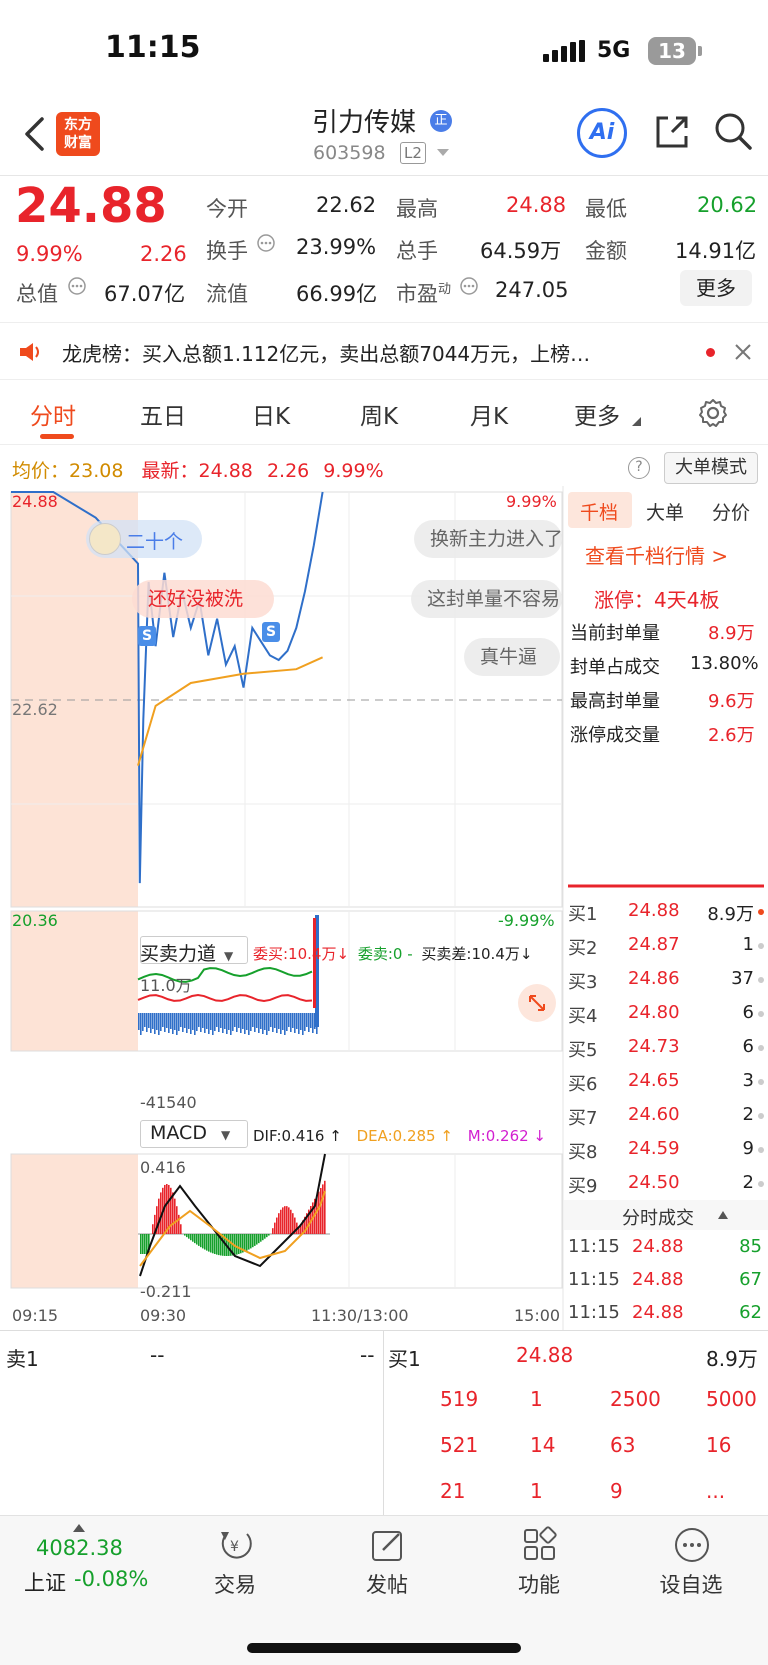  What do you see at coordinates (379, 414) in the screenshot?
I see `tab-weekly-k: 周K` at bounding box center [379, 414].